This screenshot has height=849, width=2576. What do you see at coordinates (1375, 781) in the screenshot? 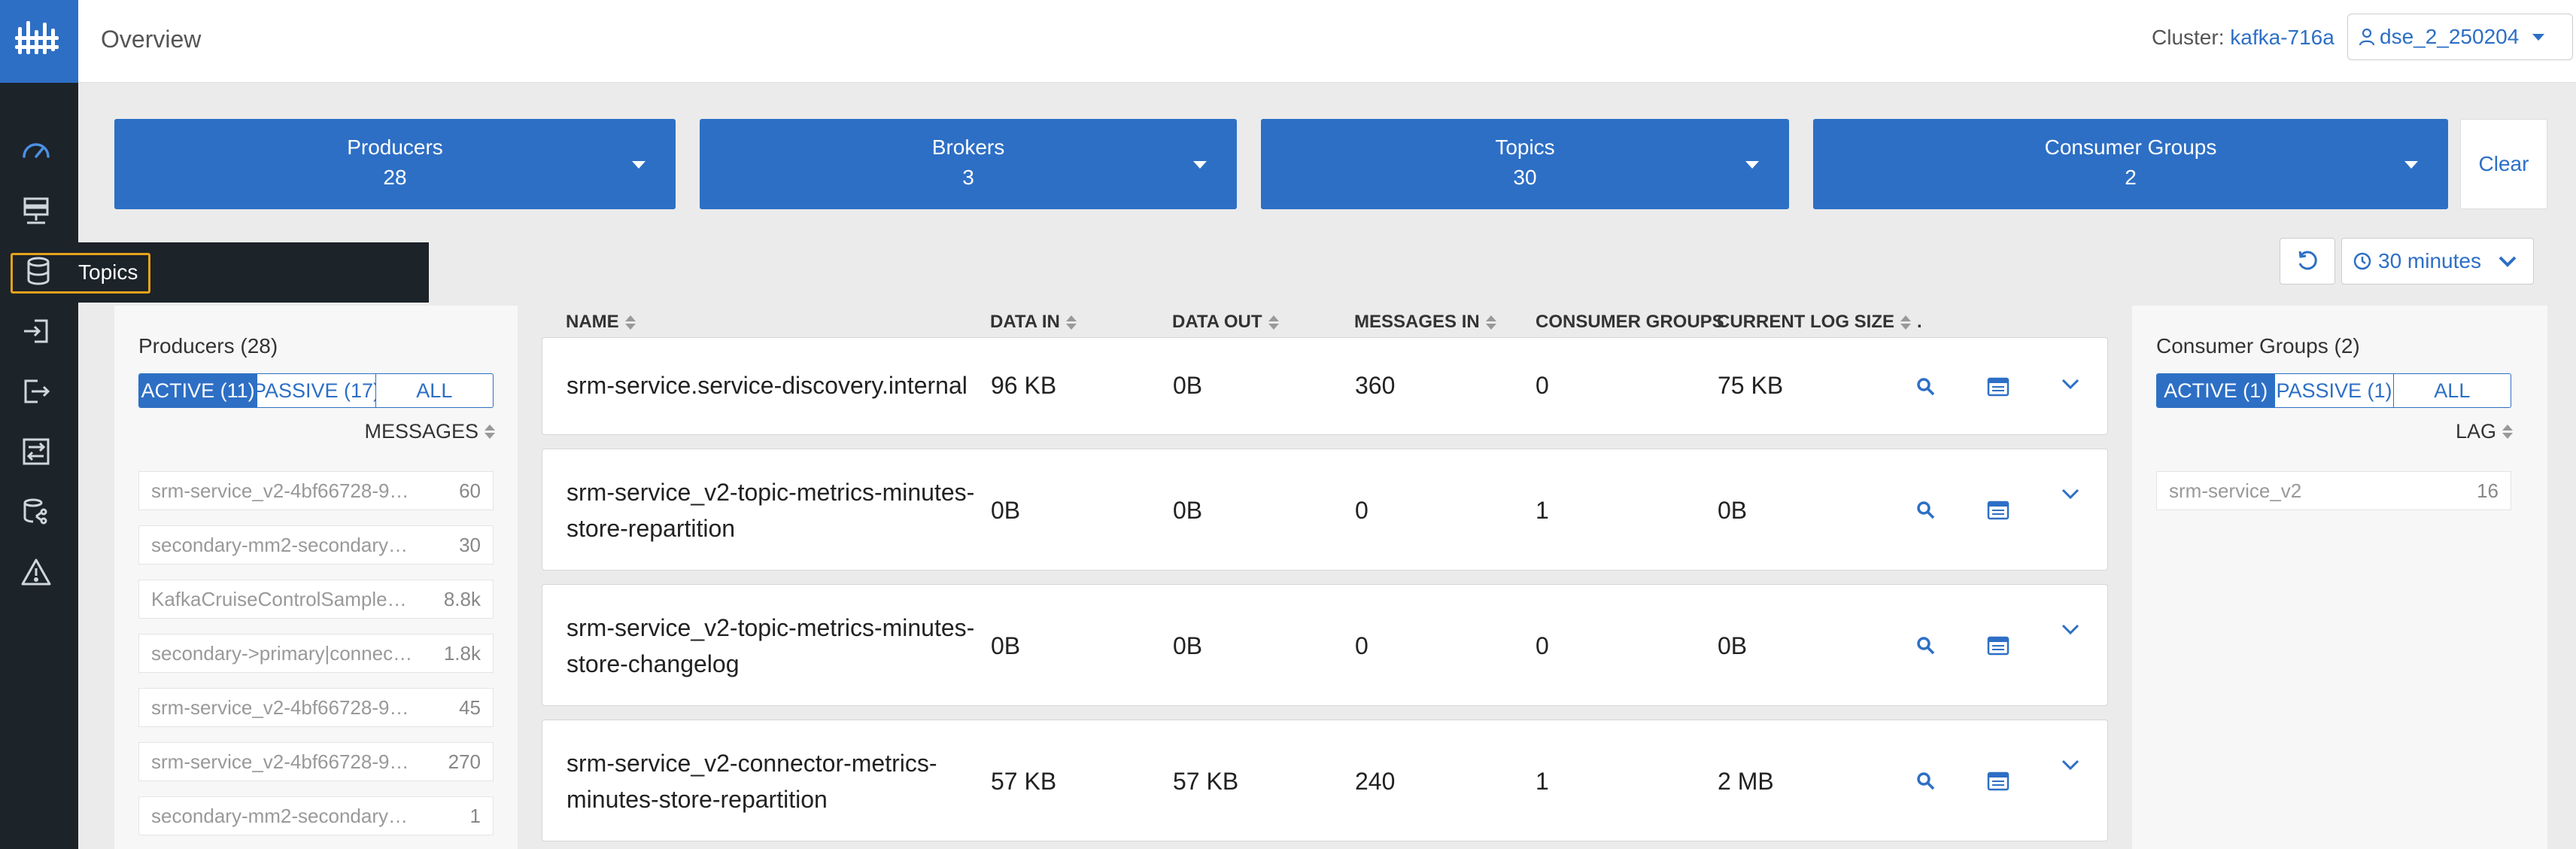
I see `messages-in: 240` at bounding box center [1375, 781].